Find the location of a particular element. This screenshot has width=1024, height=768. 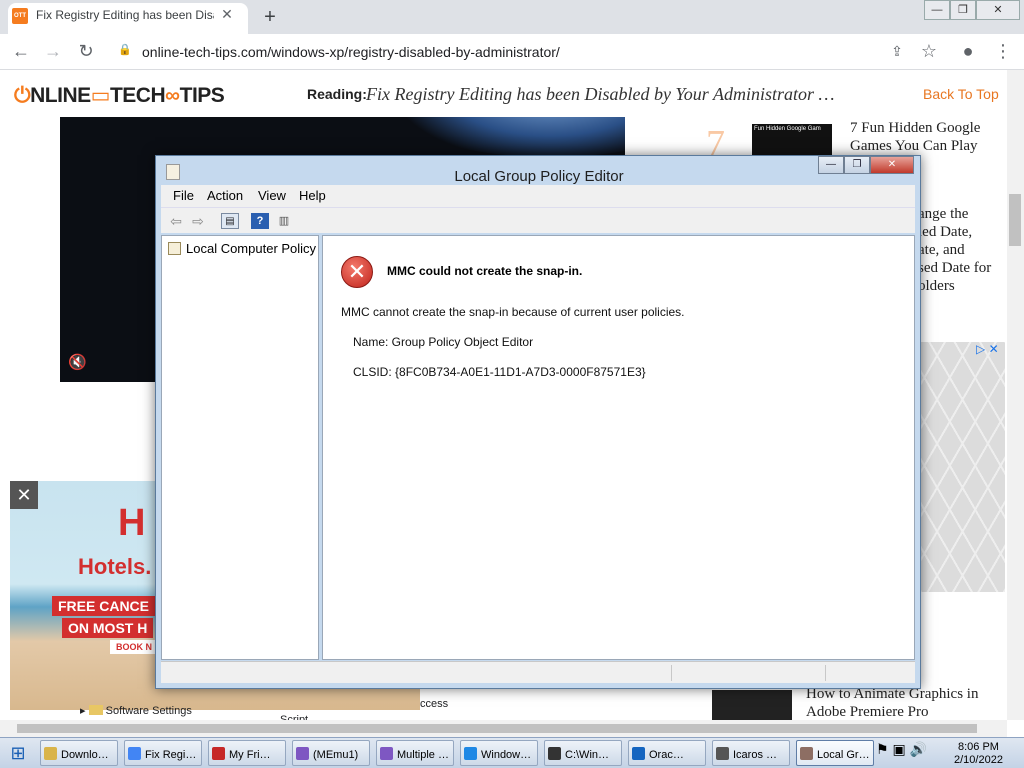

lock-icon: 🔒 is located at coordinates (125, 51).